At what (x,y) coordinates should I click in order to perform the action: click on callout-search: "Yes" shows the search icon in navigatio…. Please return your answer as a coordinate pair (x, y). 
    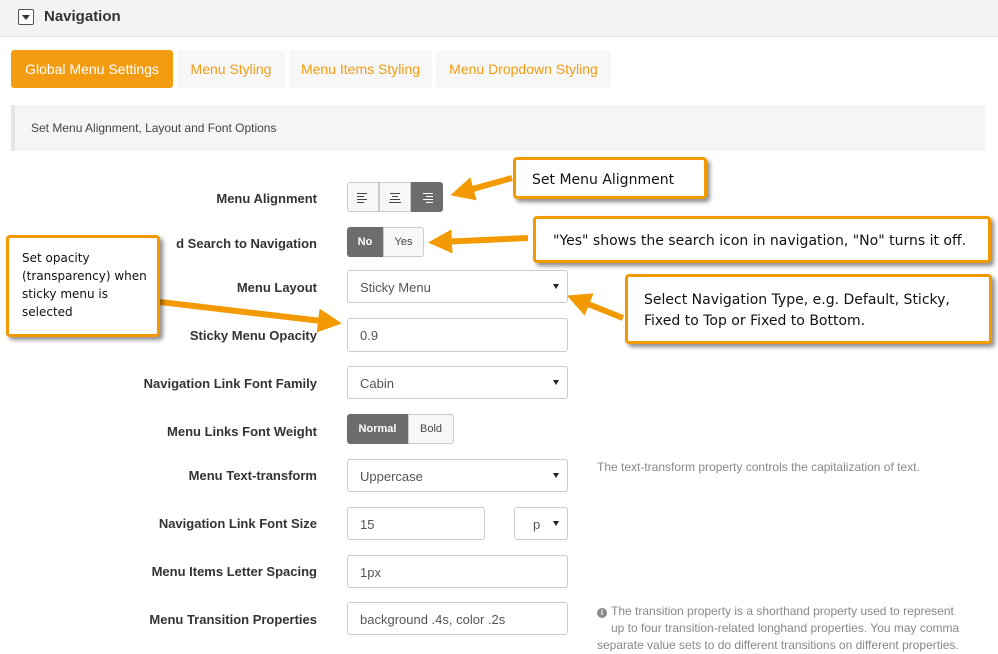
    Looking at the image, I should click on (762, 239).